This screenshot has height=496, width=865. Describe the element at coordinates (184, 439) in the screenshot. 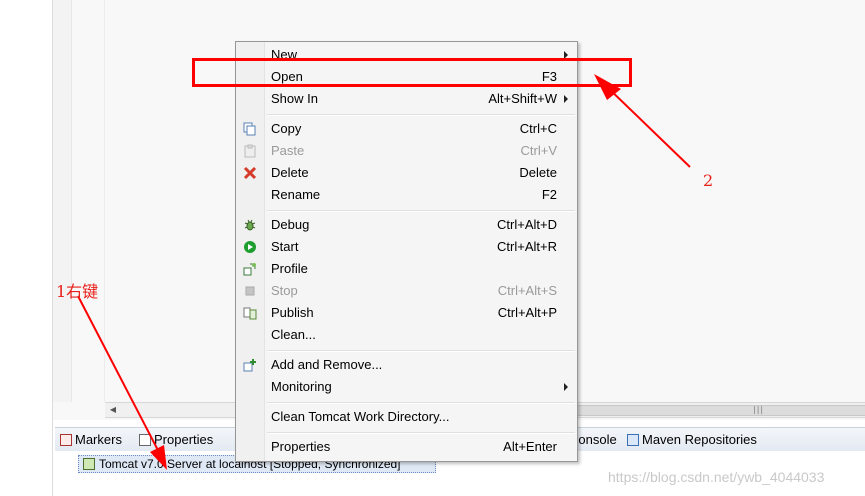

I see `tab-label: Properties` at that location.